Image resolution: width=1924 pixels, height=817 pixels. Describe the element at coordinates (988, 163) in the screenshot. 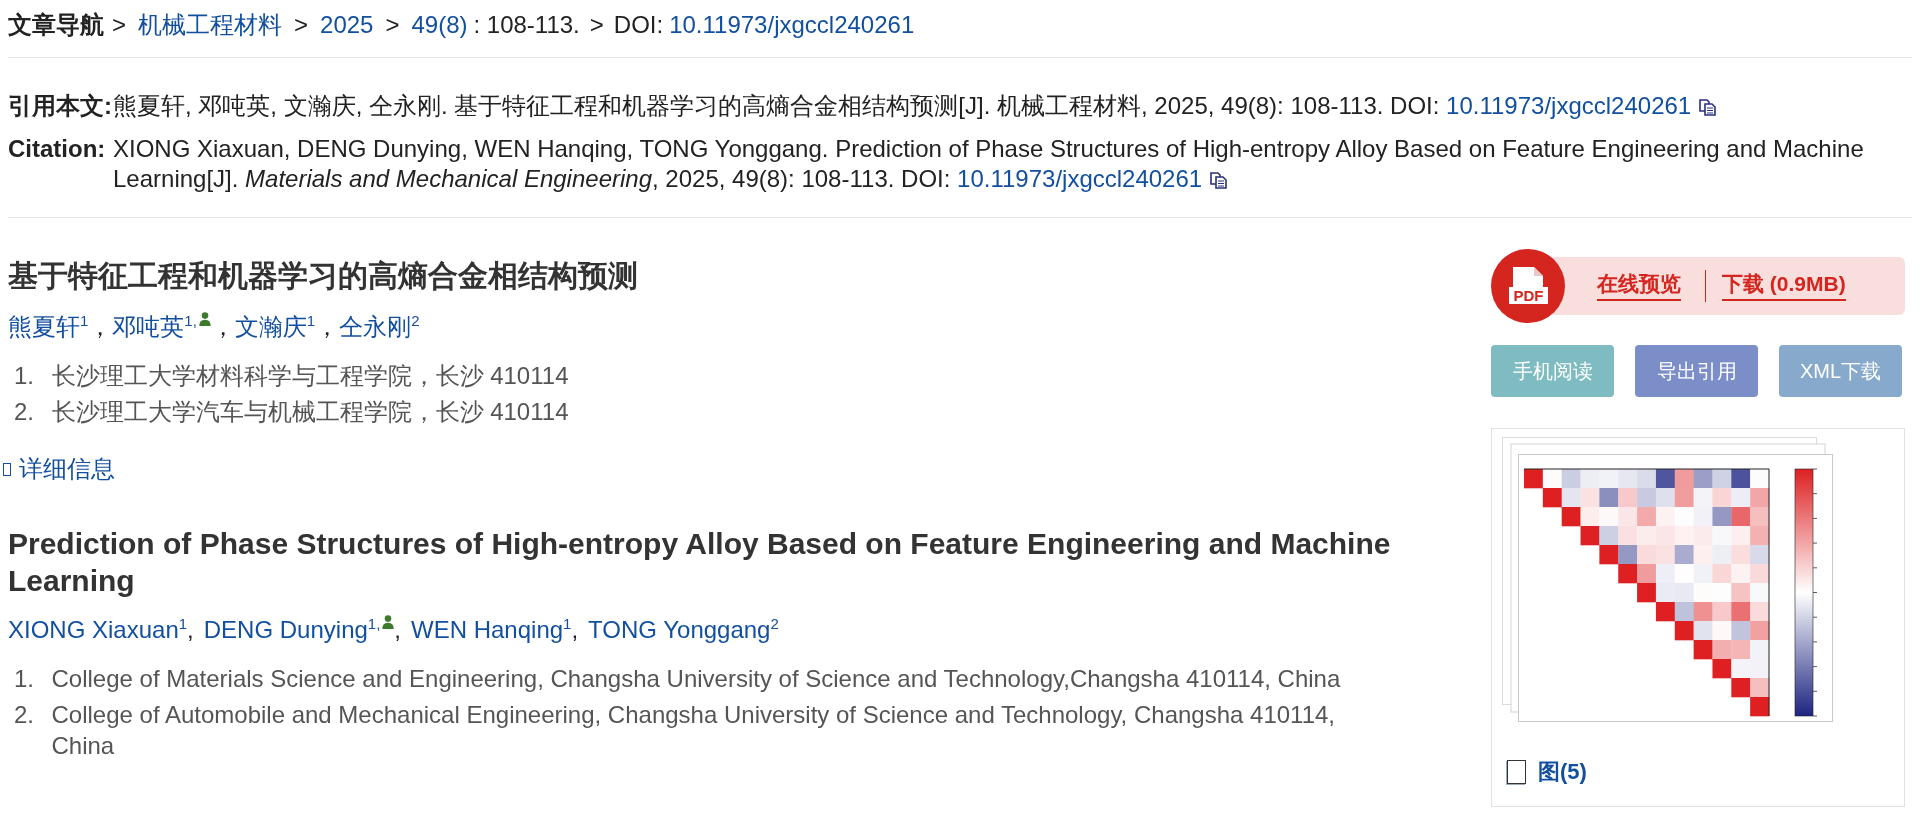

I see `citation-text: XIONG Xiaxuan, DENG Dunying, WEN Hanqing, TONG Yonggang. Prediction of Phase Structures of High-entropy Alloy Based on Feature Engineering and Machine Learning[J]. Materials and Mechanical Engineering, 2025, 49(8): 108-113. DOI: 10.11973/jxgccl240261` at that location.